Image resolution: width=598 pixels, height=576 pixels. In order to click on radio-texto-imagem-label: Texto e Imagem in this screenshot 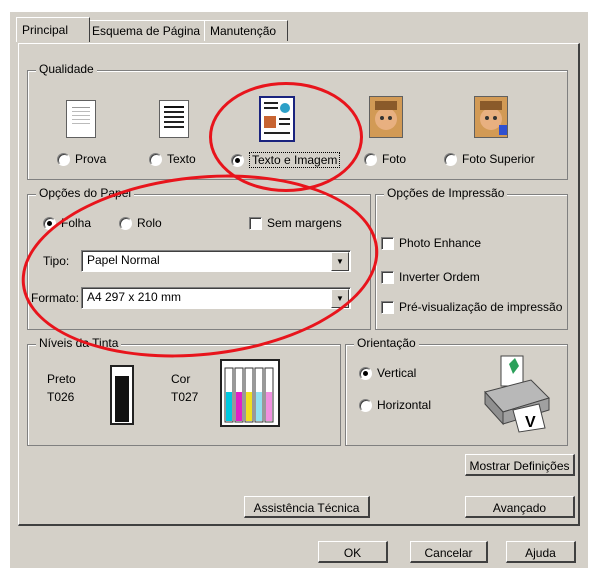, I will do `click(295, 160)`.